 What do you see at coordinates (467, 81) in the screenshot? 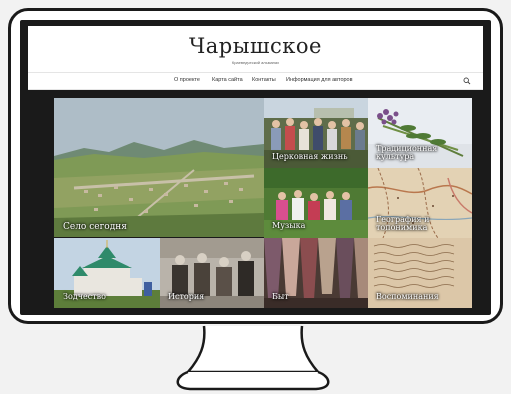
I see `search-icon` at bounding box center [467, 81].